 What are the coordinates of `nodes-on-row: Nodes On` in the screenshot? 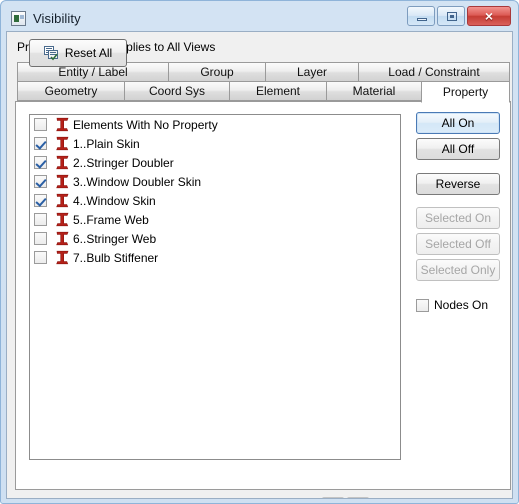 It's located at (458, 305).